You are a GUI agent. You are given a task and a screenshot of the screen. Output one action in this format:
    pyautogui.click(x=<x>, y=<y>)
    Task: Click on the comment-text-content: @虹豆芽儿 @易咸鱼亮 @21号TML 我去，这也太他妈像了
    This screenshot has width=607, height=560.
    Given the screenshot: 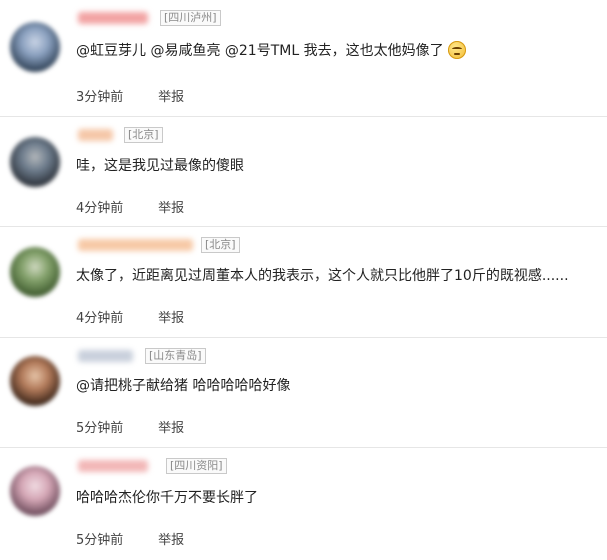 What is the action you would take?
    pyautogui.click(x=260, y=51)
    